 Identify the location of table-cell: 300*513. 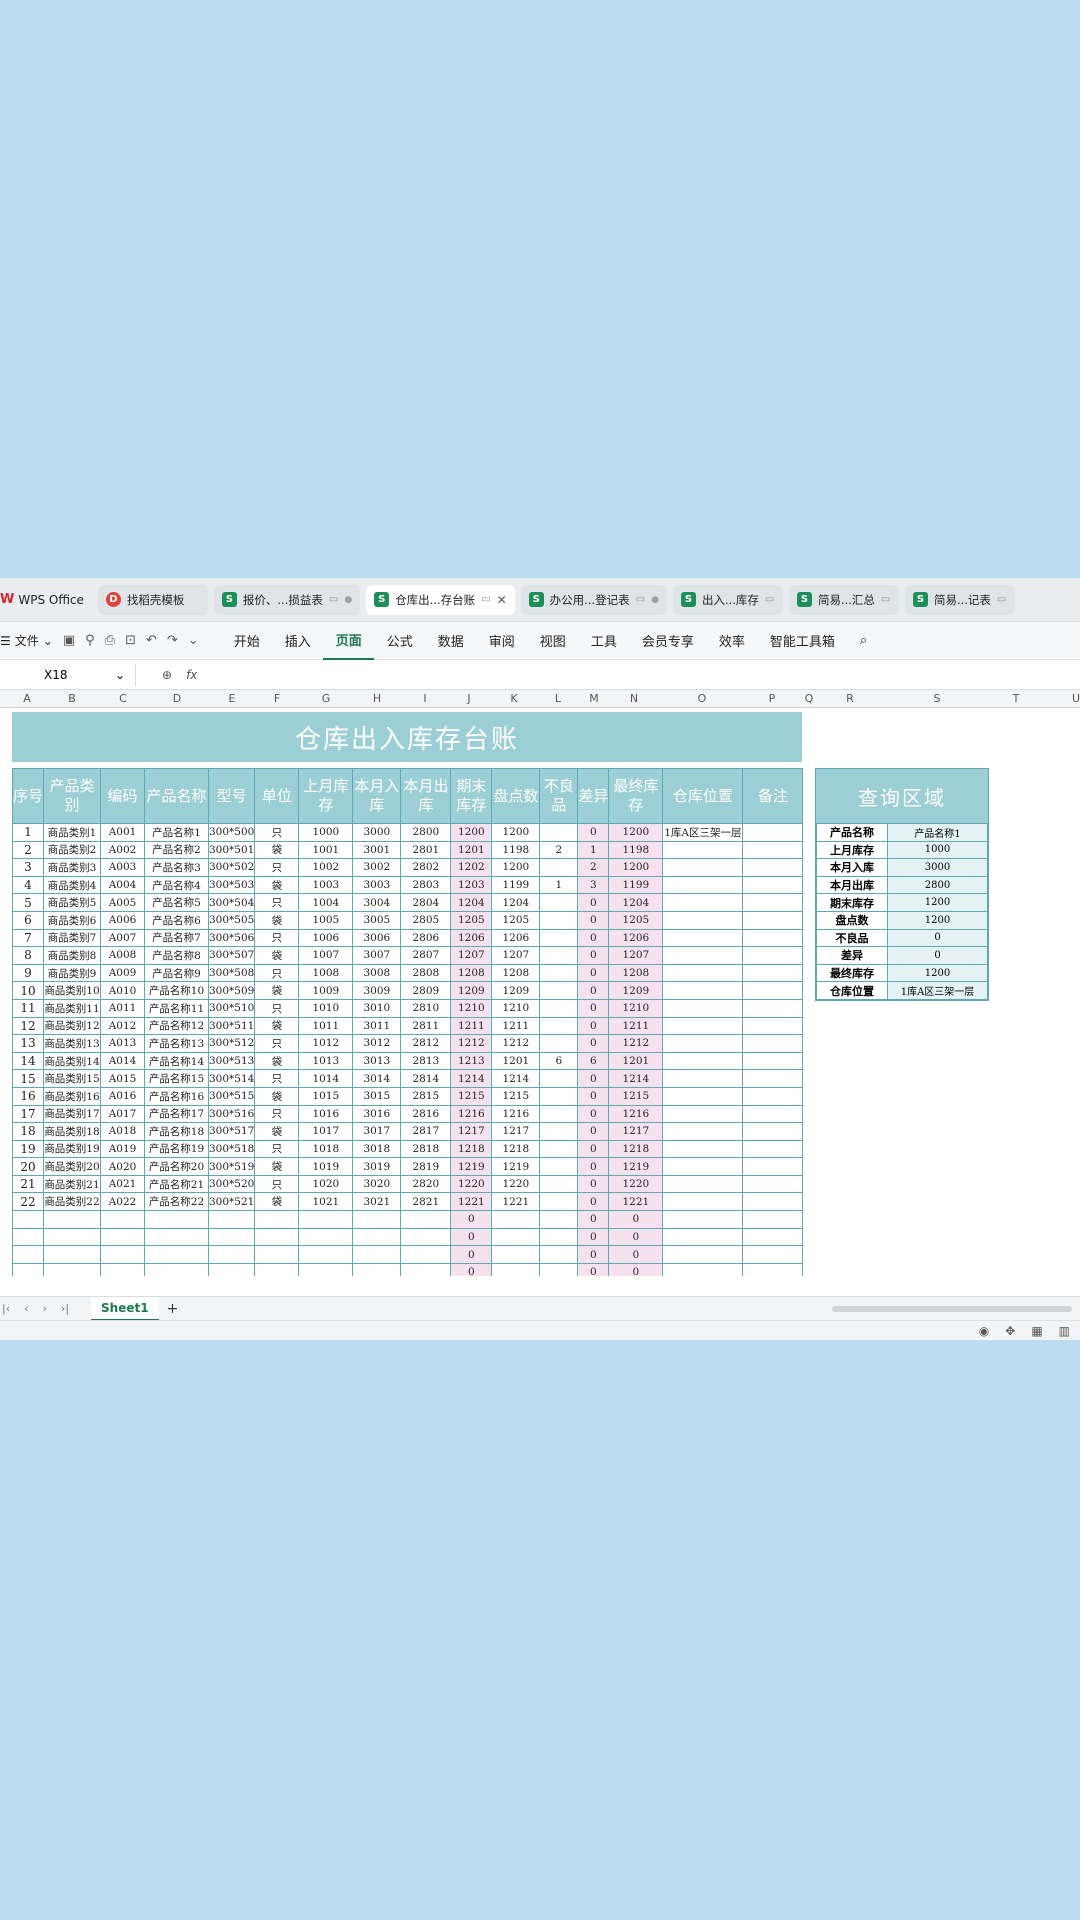
(231, 1061).